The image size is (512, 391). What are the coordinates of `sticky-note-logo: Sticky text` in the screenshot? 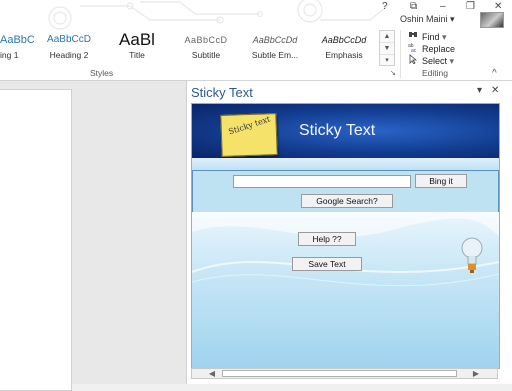 It's located at (249, 135).